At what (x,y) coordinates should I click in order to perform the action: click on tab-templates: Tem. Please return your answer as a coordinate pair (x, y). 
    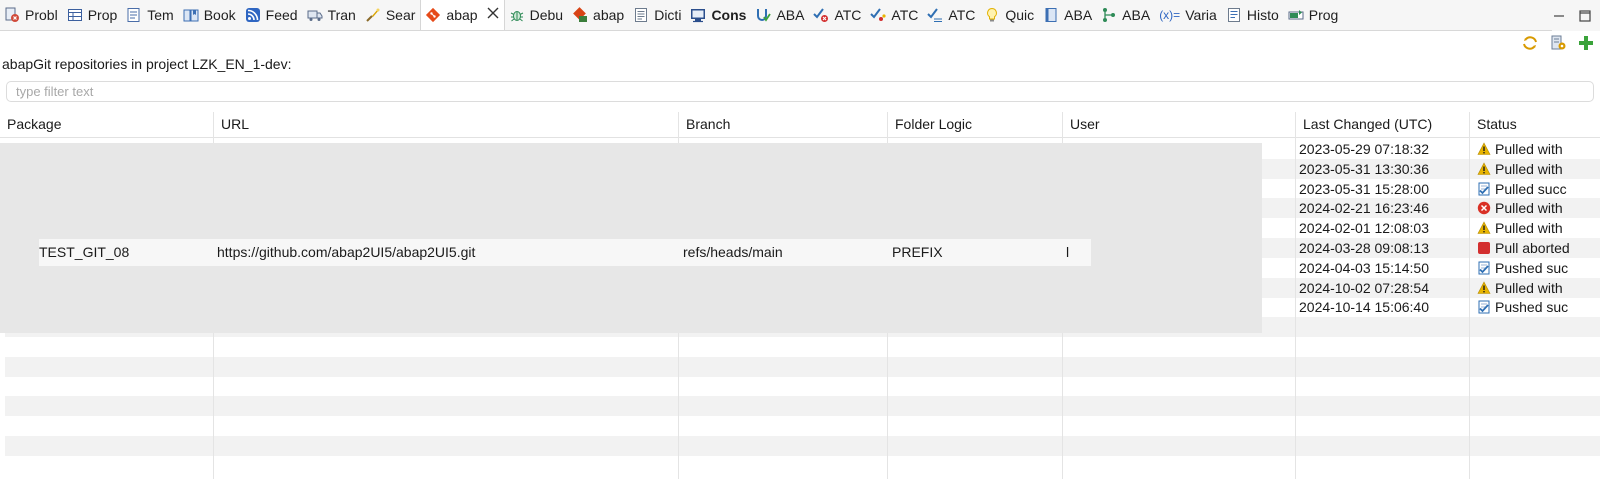
    Looking at the image, I should click on (150, 15).